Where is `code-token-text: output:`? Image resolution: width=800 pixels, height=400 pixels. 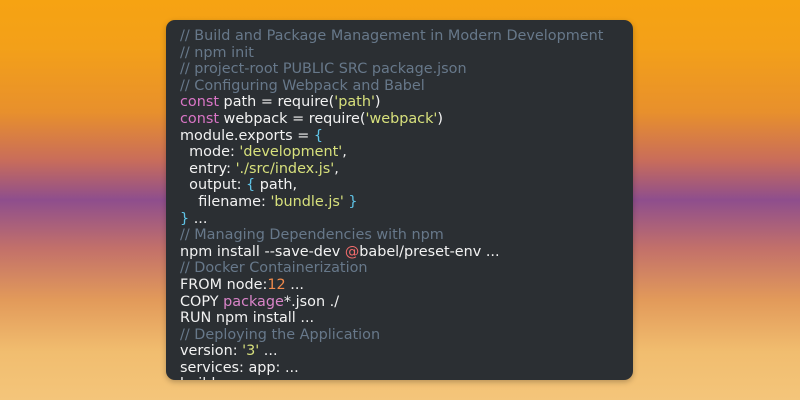 code-token-text: output: is located at coordinates (213, 185).